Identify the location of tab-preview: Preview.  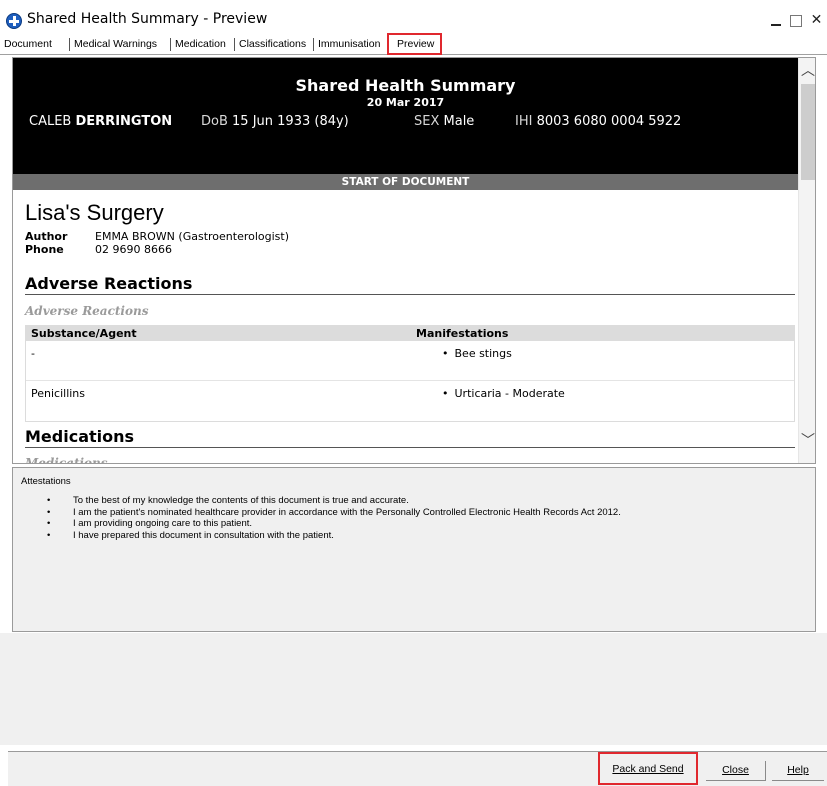
(414, 44).